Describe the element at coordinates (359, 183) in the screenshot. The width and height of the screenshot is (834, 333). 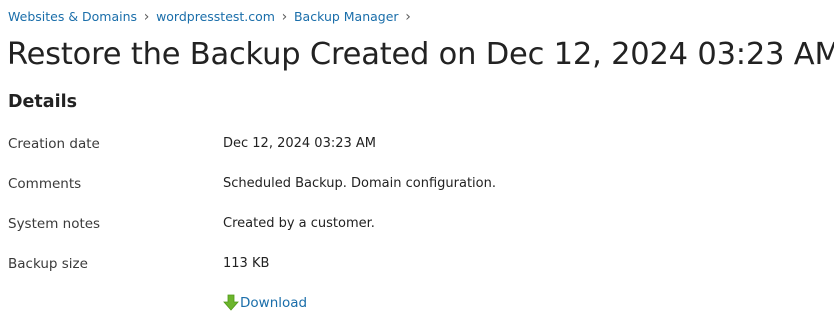
I see `detail-value: Scheduled Backup. Domain configuration.` at that location.